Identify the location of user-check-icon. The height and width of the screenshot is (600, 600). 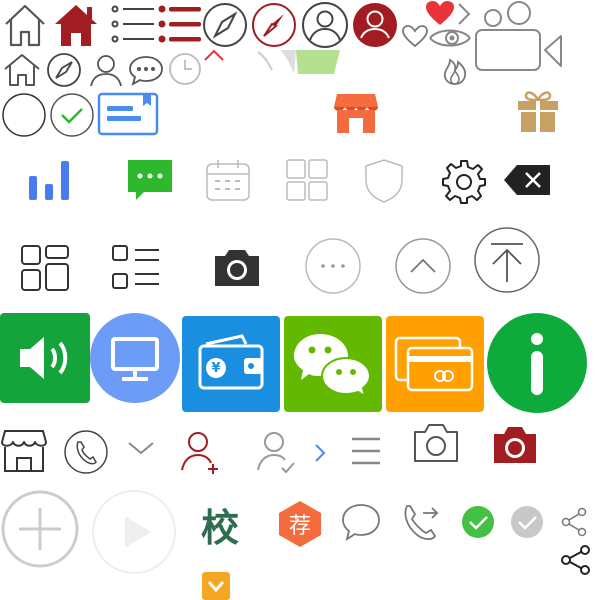
(277, 452).